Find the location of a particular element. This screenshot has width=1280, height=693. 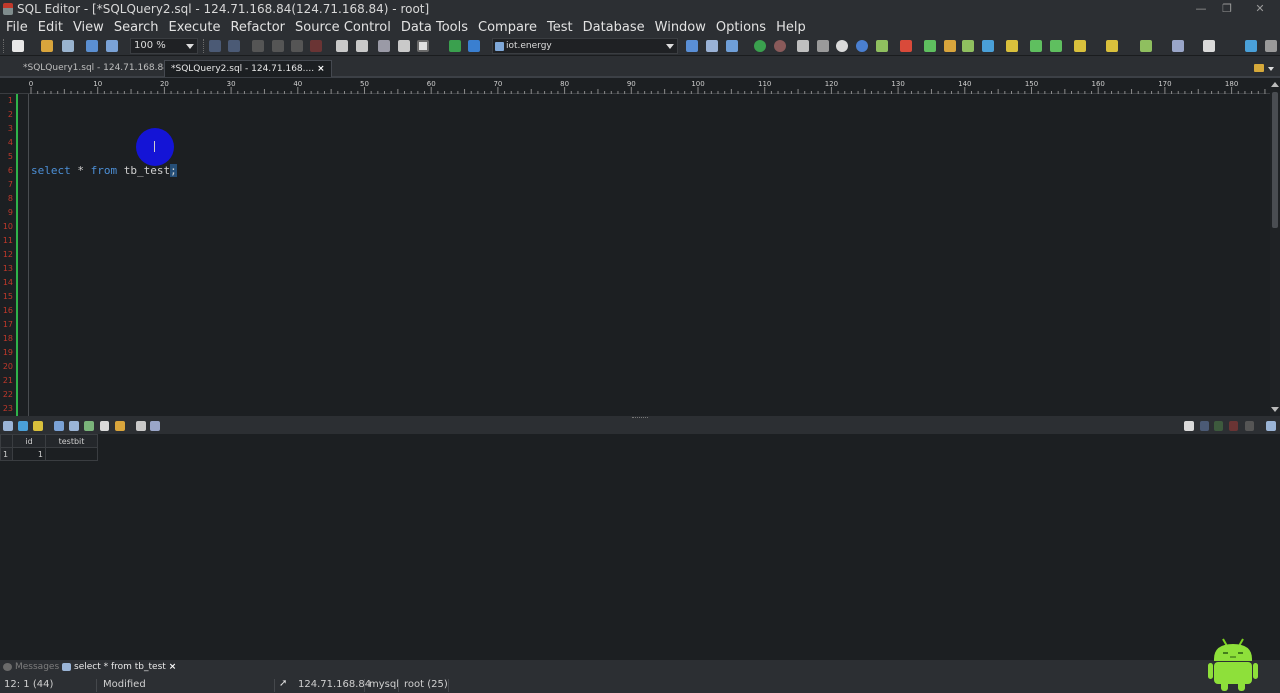

execute-icon is located at coordinates (692, 46).